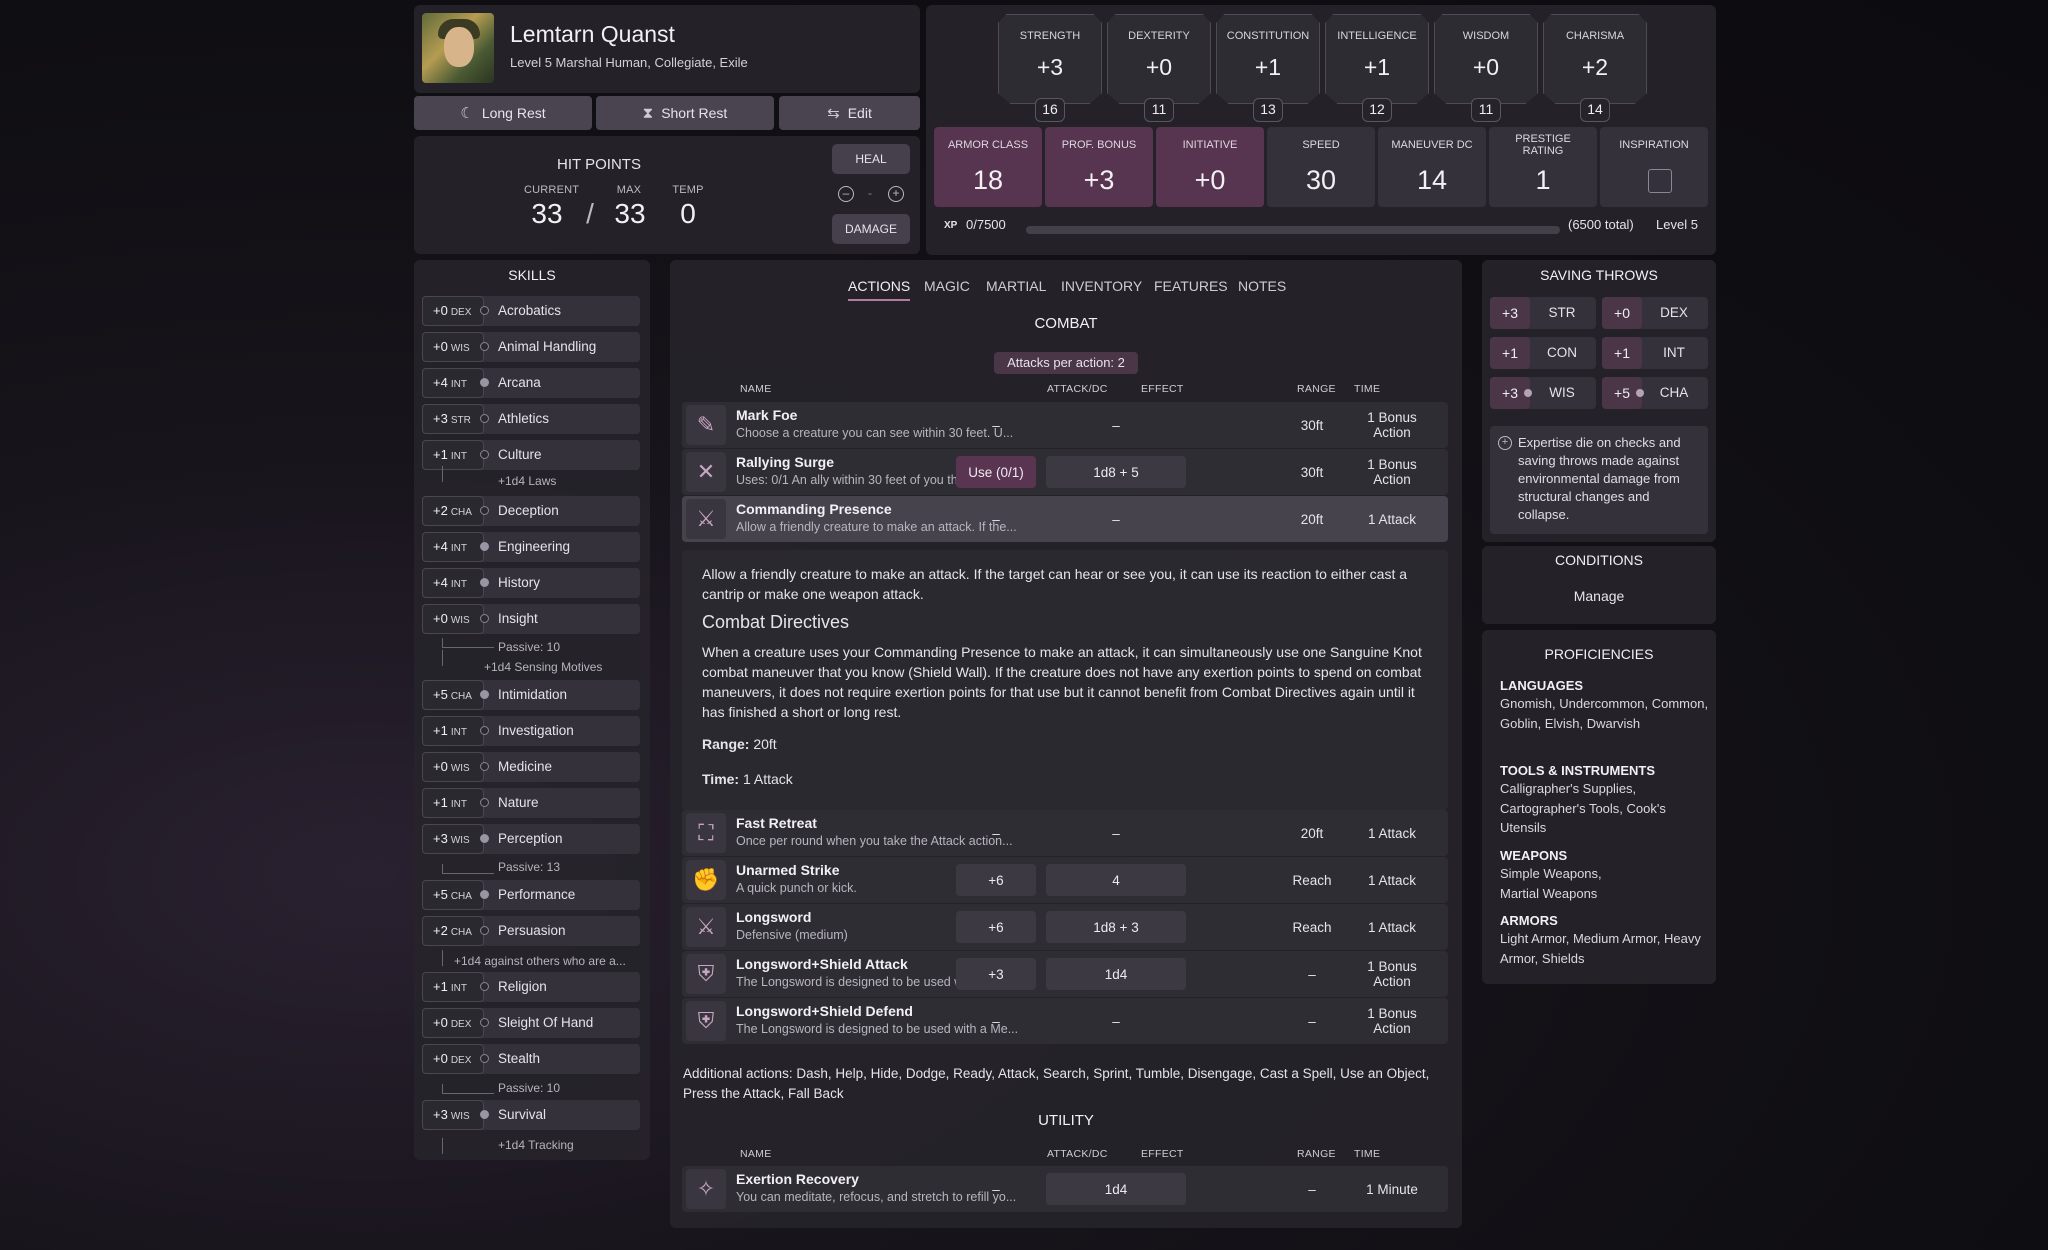 The image size is (2048, 1250). What do you see at coordinates (947, 286) in the screenshot?
I see `tab-magic: MAGIC` at bounding box center [947, 286].